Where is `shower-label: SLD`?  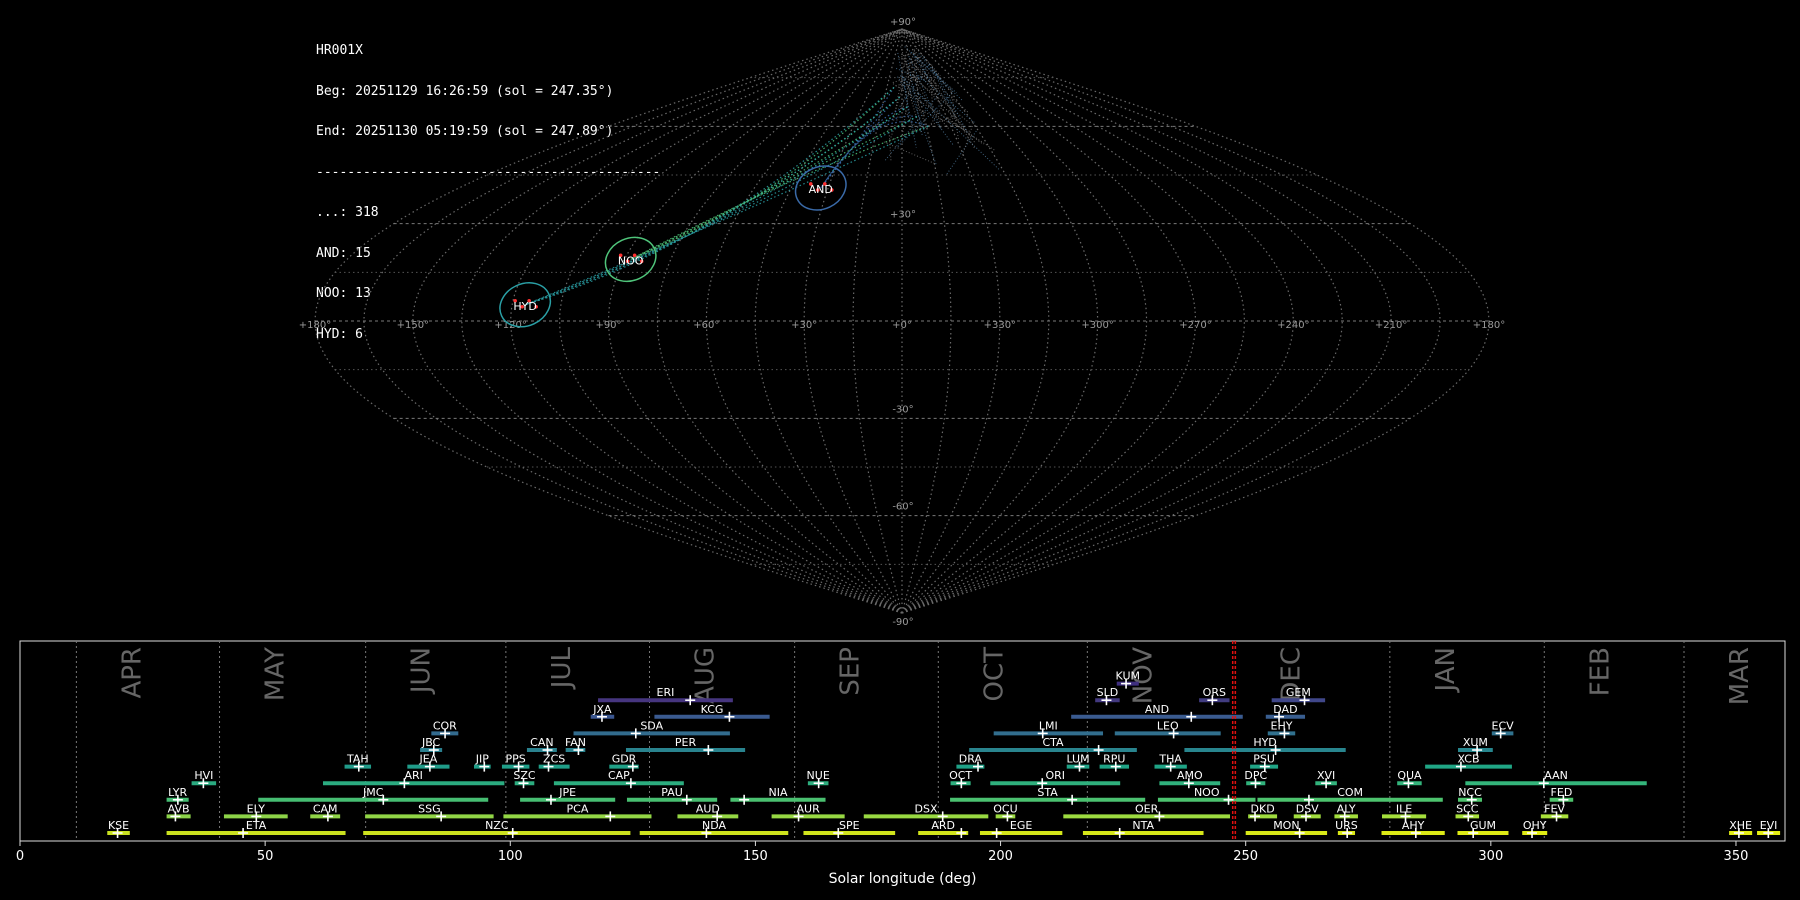
shower-label: SLD is located at coordinates (1108, 692).